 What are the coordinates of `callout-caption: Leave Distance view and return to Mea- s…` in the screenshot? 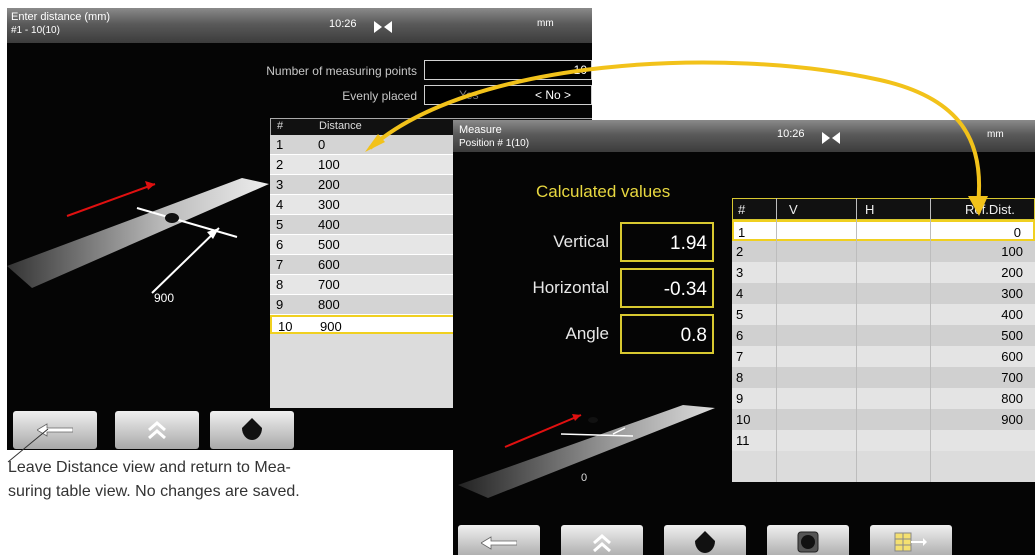 It's located at (154, 480).